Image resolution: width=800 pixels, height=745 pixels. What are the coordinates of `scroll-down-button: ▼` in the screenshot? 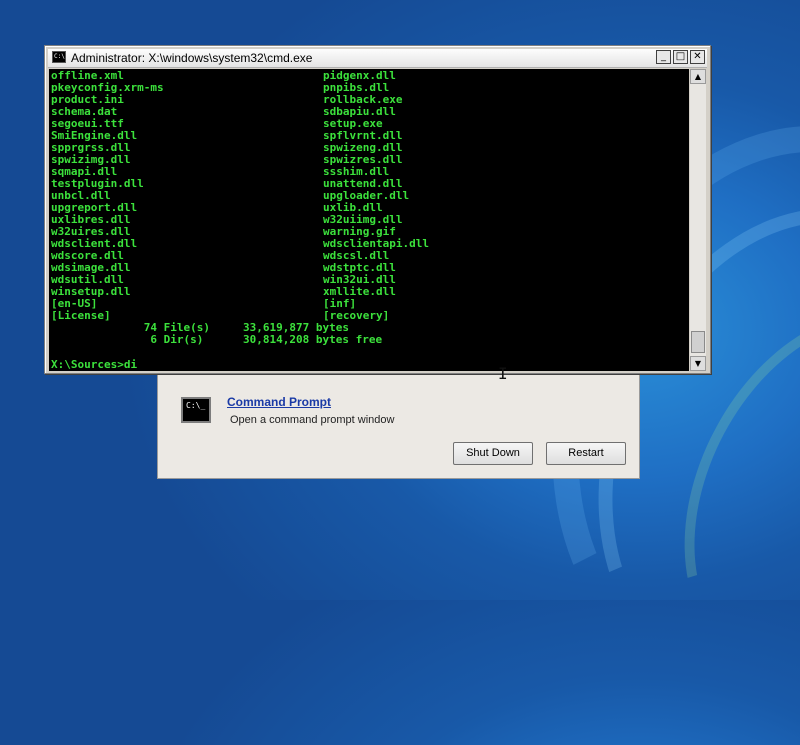 It's located at (698, 363).